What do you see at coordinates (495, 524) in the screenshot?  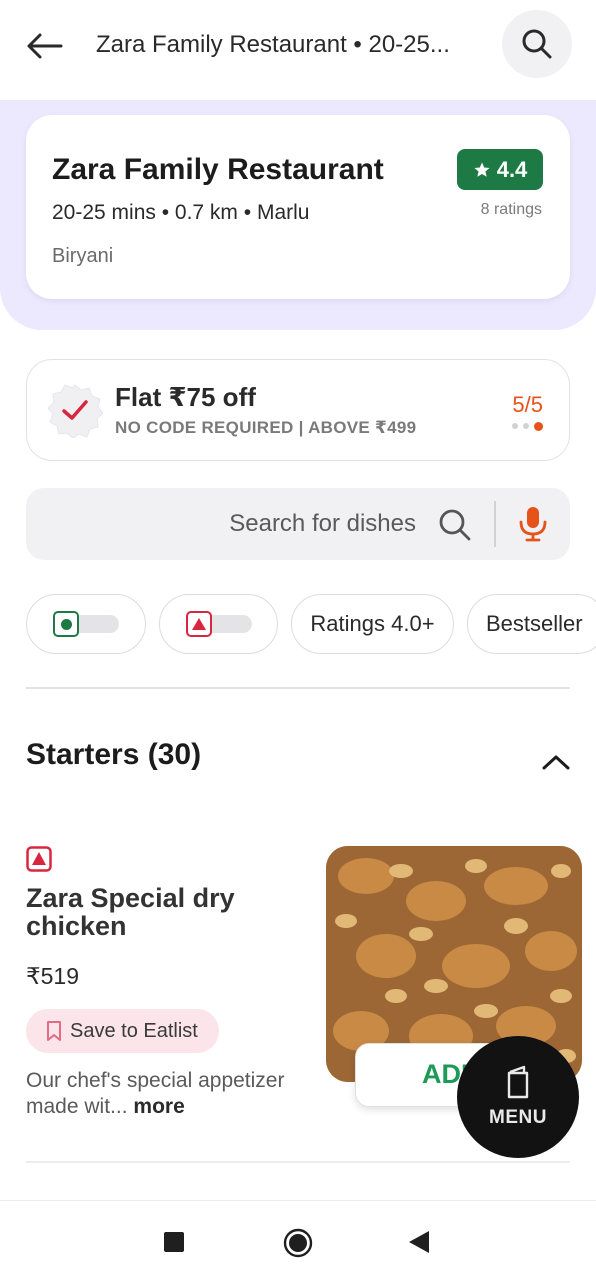 I see `search-divider` at bounding box center [495, 524].